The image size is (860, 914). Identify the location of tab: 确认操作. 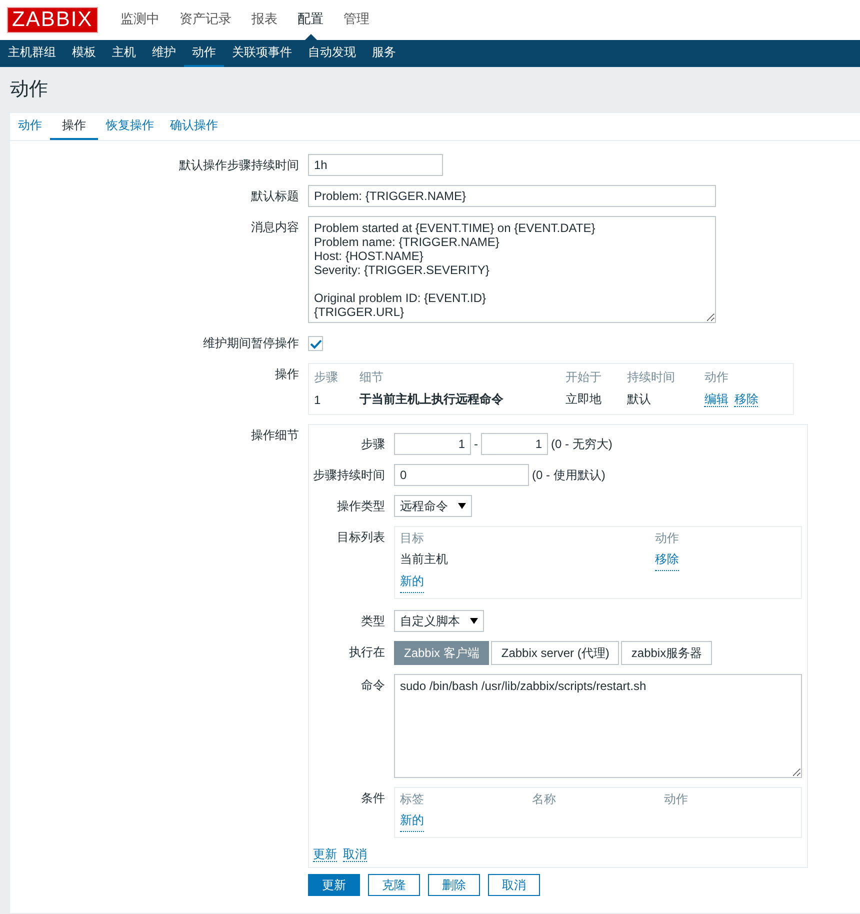
(194, 126).